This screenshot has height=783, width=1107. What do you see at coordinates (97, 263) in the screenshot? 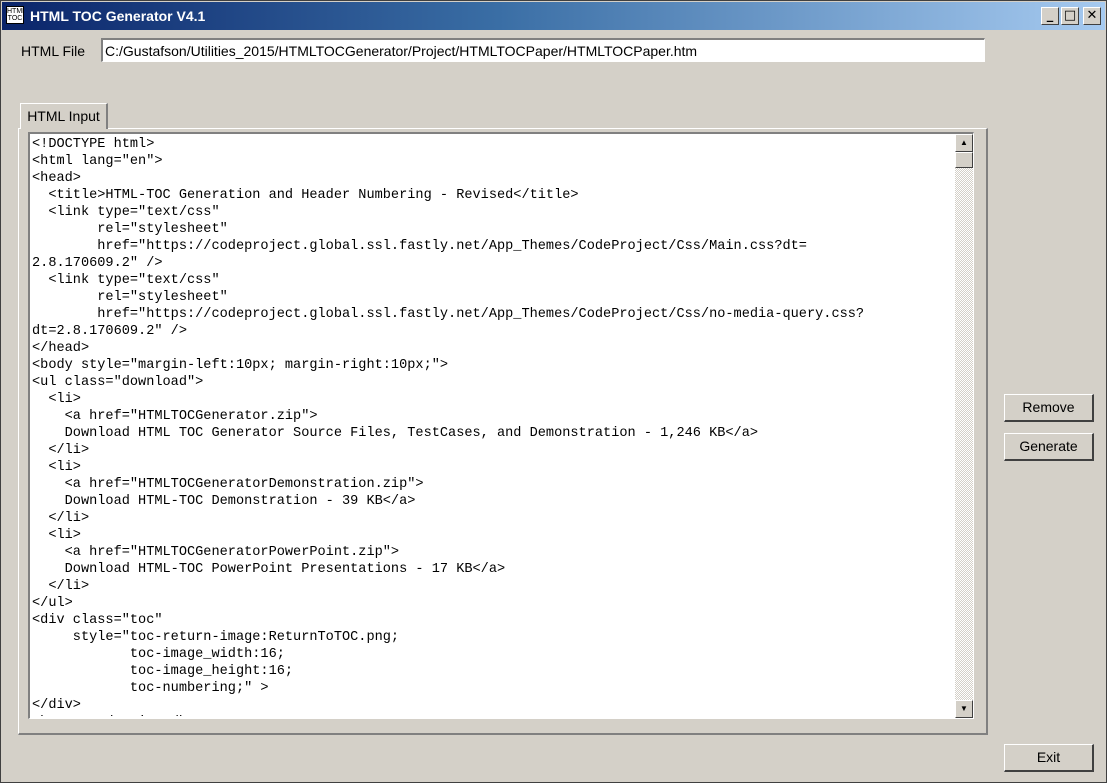
I see `code-line: 2.8.170609.2" />` at bounding box center [97, 263].